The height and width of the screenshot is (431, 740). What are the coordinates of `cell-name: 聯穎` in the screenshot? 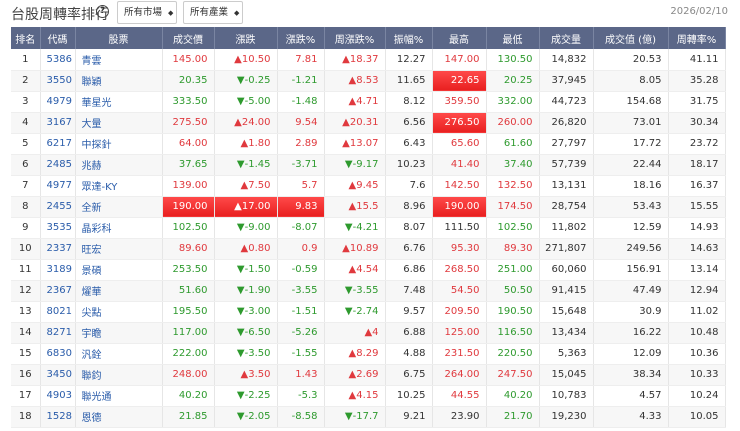 It's located at (119, 81).